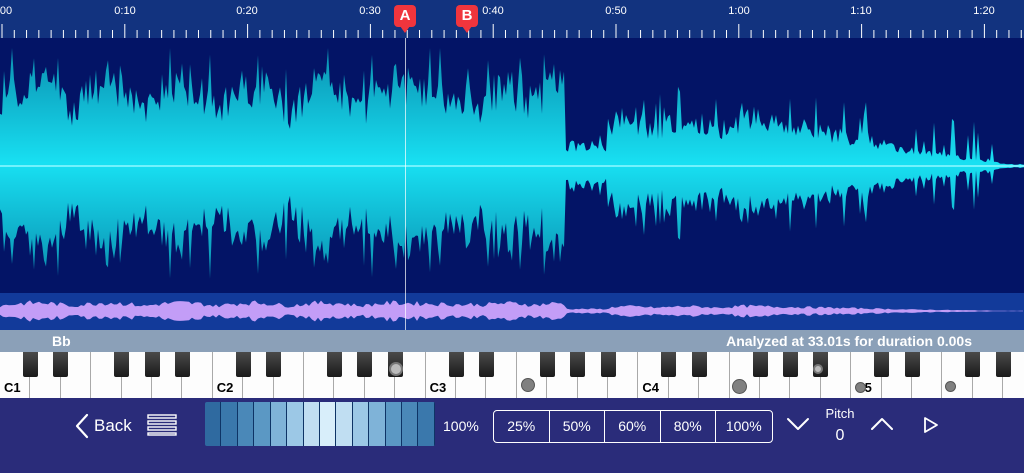 The width and height of the screenshot is (1024, 473). Describe the element at coordinates (577, 426) in the screenshot. I see `speed-preset-50: 50%` at that location.